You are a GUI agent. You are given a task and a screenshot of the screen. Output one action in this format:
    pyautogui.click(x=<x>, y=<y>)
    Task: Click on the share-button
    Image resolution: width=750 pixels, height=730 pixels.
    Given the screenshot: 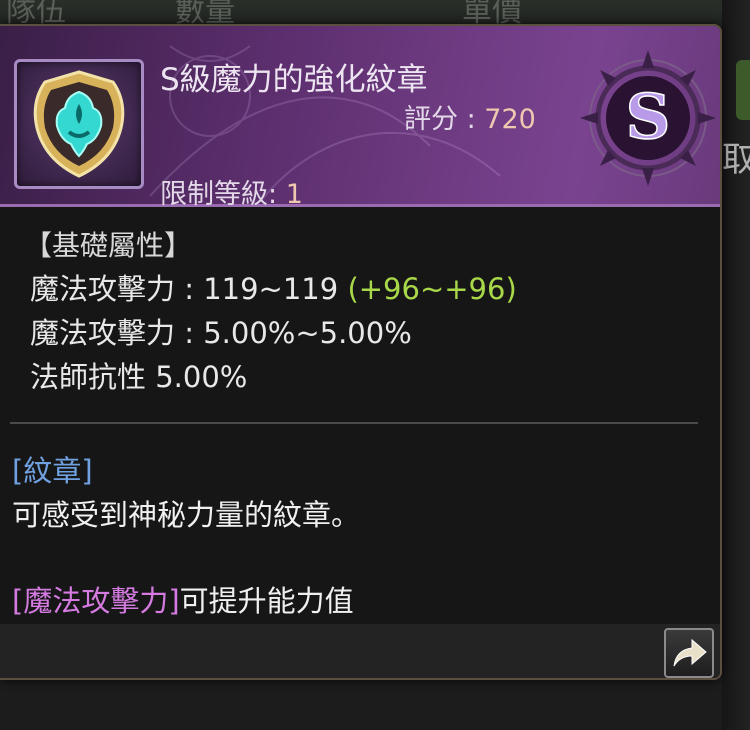 What is the action you would take?
    pyautogui.click(x=689, y=653)
    